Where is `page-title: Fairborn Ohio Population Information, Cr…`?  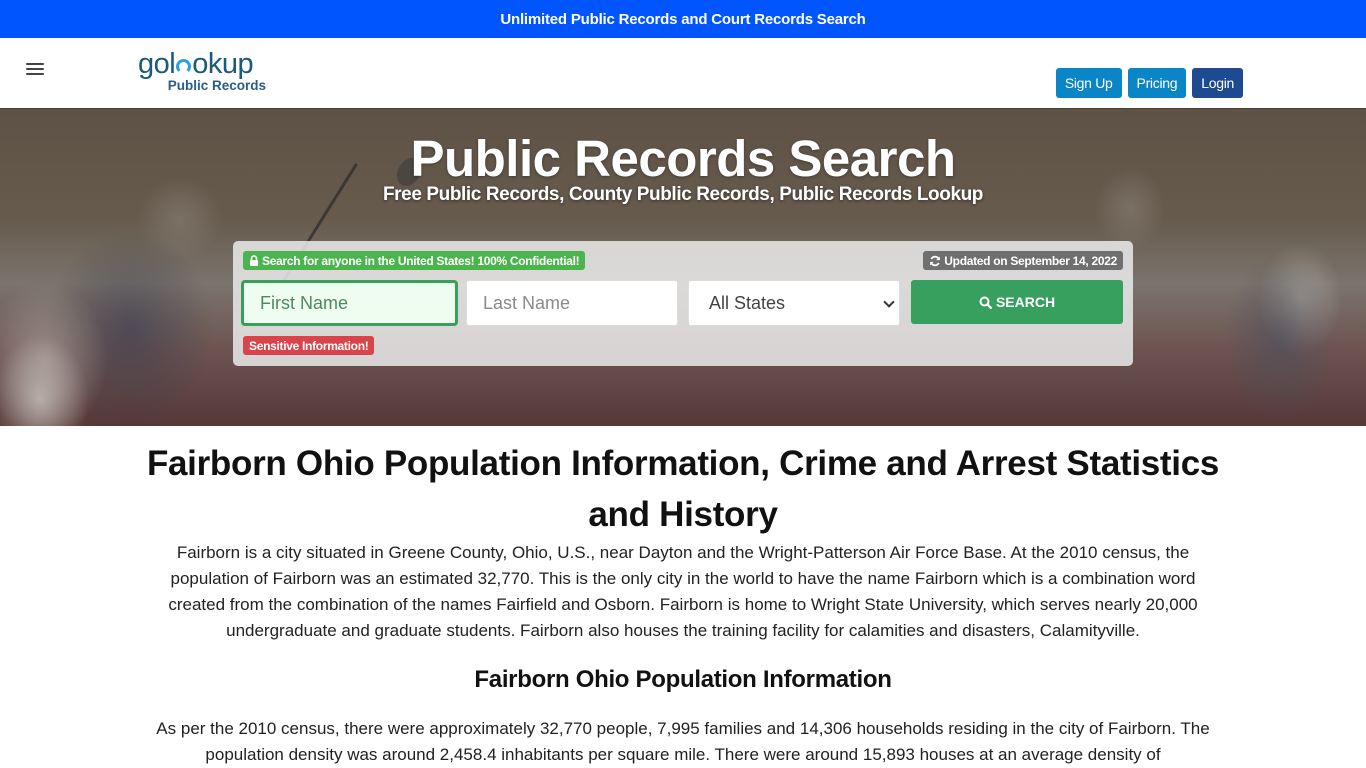
page-title: Fairborn Ohio Population Information, Cr… is located at coordinates (683, 489).